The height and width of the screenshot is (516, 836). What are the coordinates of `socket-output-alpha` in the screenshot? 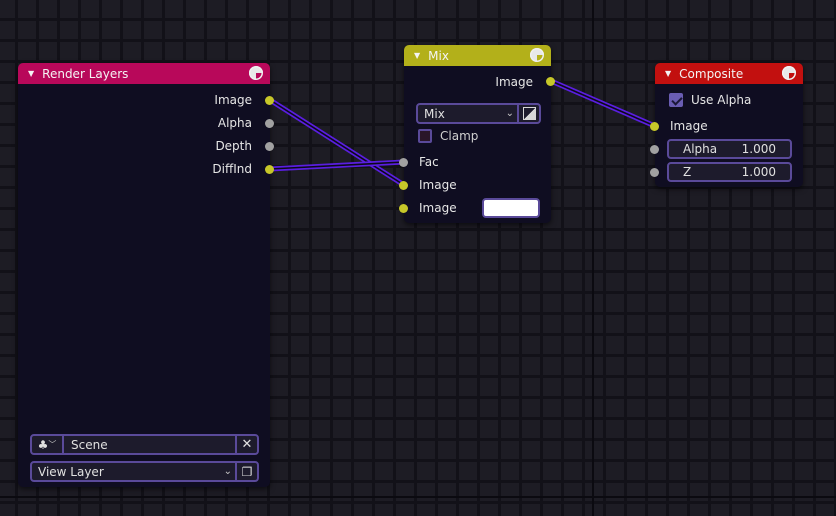 It's located at (269, 123).